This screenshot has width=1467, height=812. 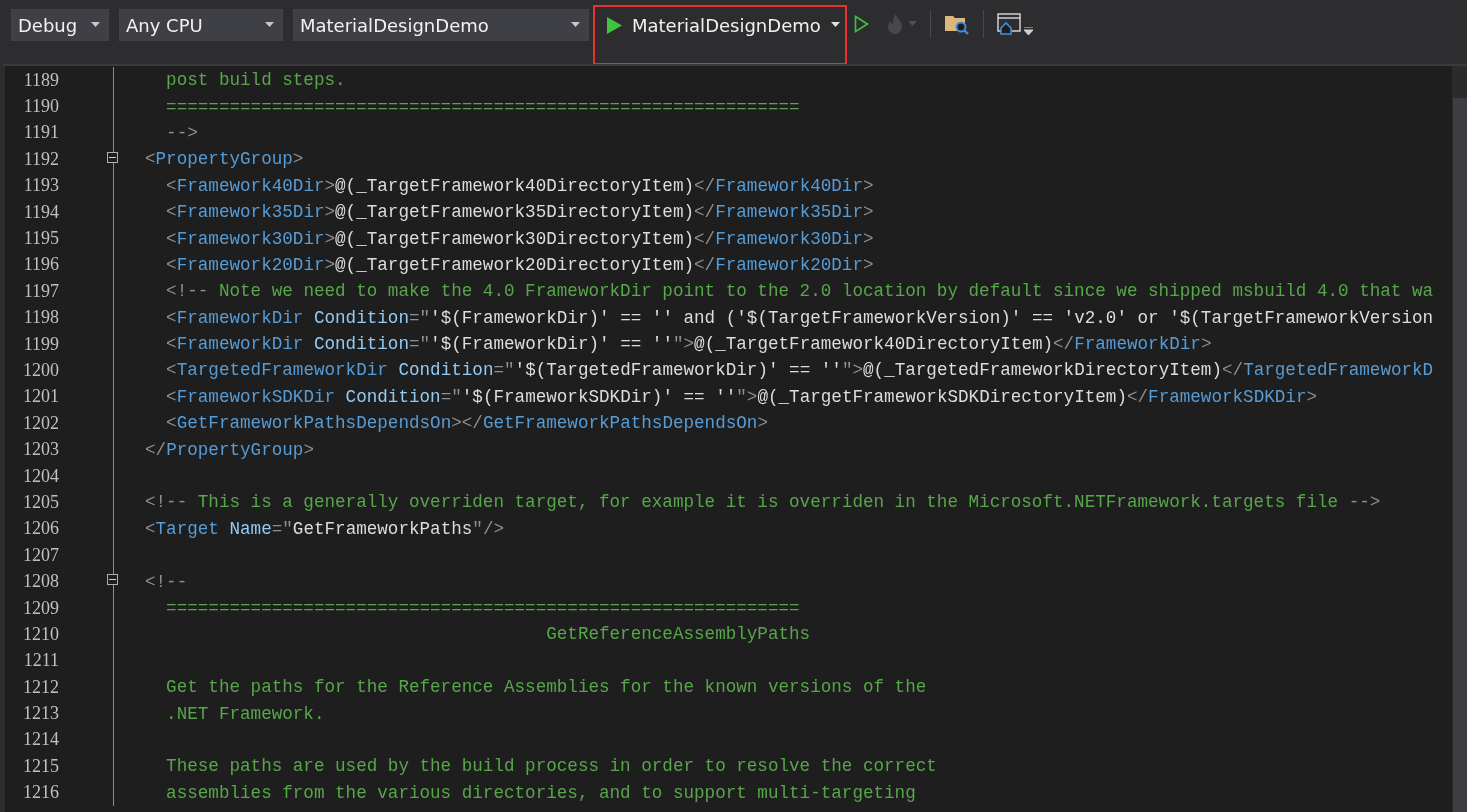 What do you see at coordinates (325, 528) in the screenshot?
I see `code-line: <Target Name="GetFrameworkPaths"/>` at bounding box center [325, 528].